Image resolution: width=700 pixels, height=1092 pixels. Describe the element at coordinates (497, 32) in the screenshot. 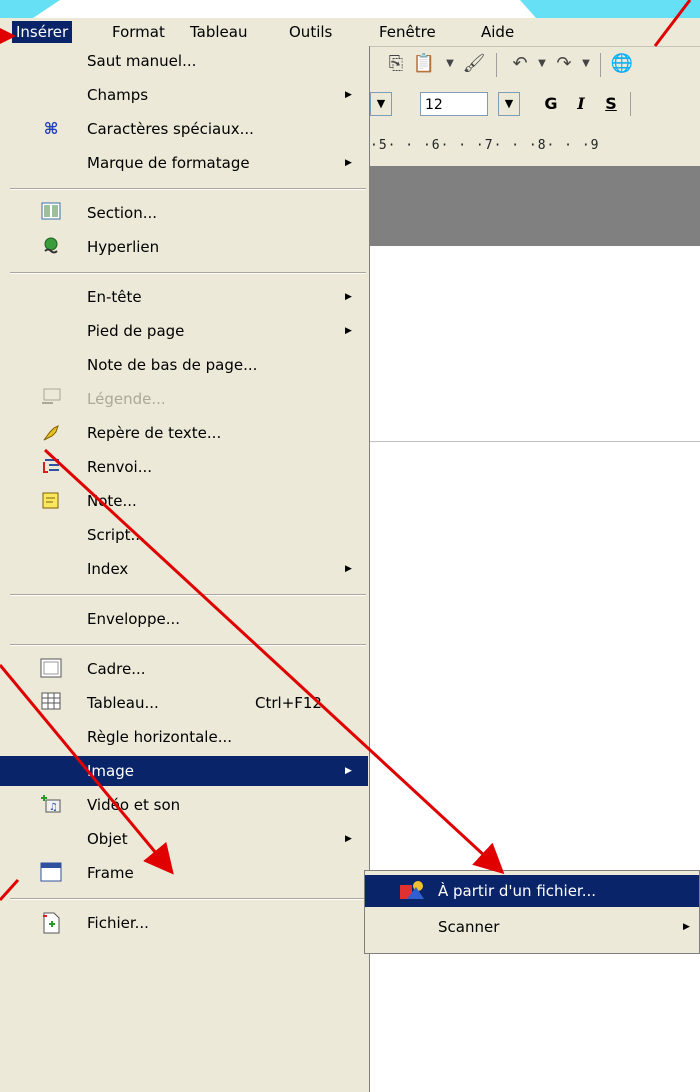

I see `menu-help: Aide` at that location.